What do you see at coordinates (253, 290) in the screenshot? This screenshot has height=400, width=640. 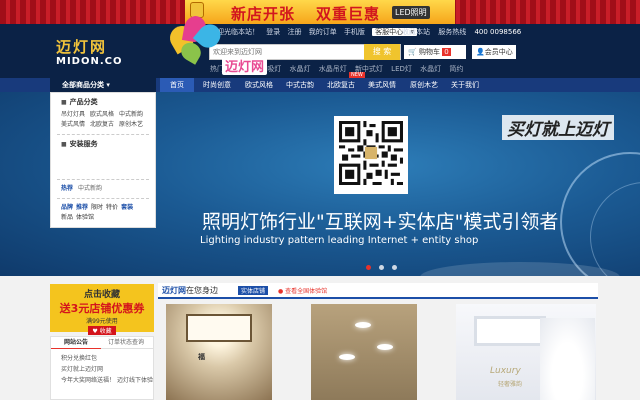 I see `products-tag: 实体店铺` at bounding box center [253, 290].